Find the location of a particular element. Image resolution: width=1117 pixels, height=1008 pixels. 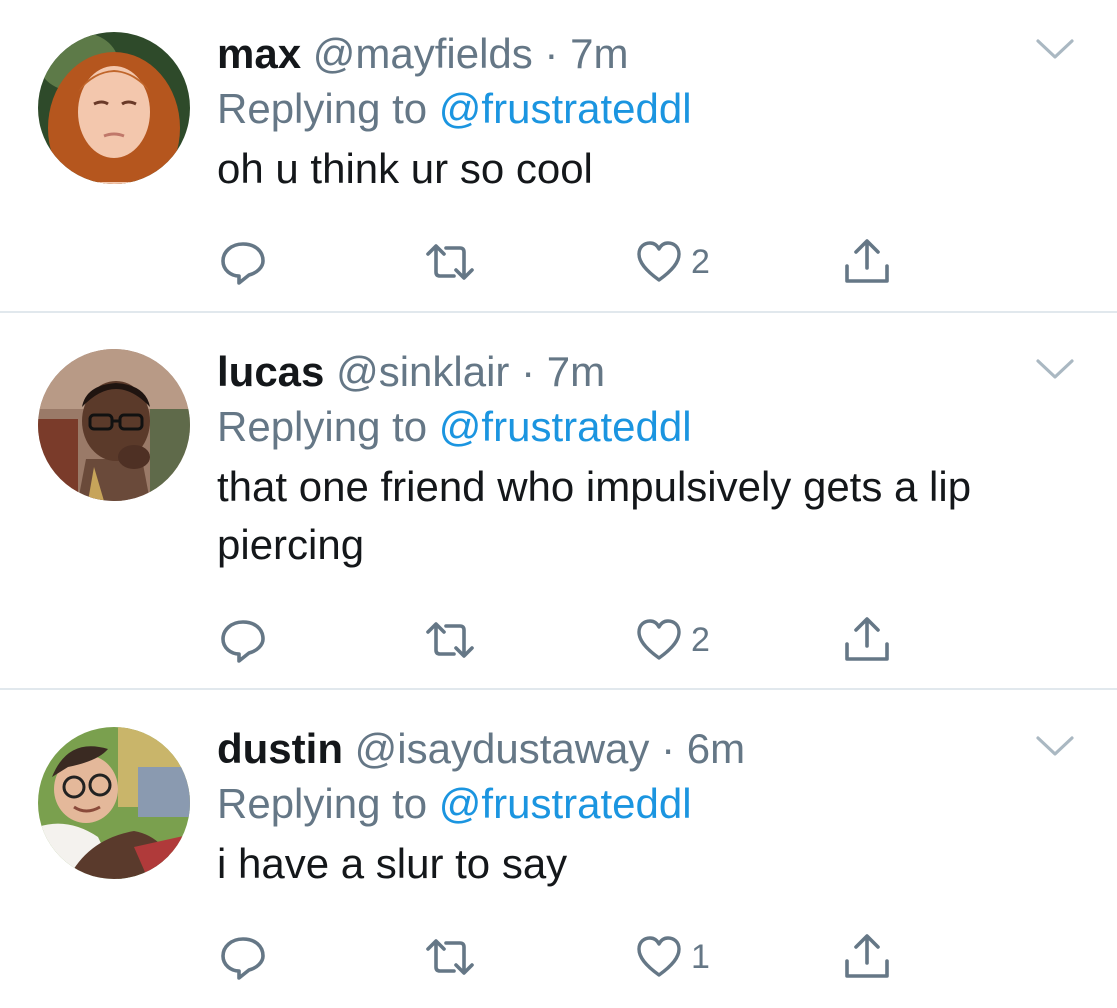

like-count: 1 is located at coordinates (700, 957).